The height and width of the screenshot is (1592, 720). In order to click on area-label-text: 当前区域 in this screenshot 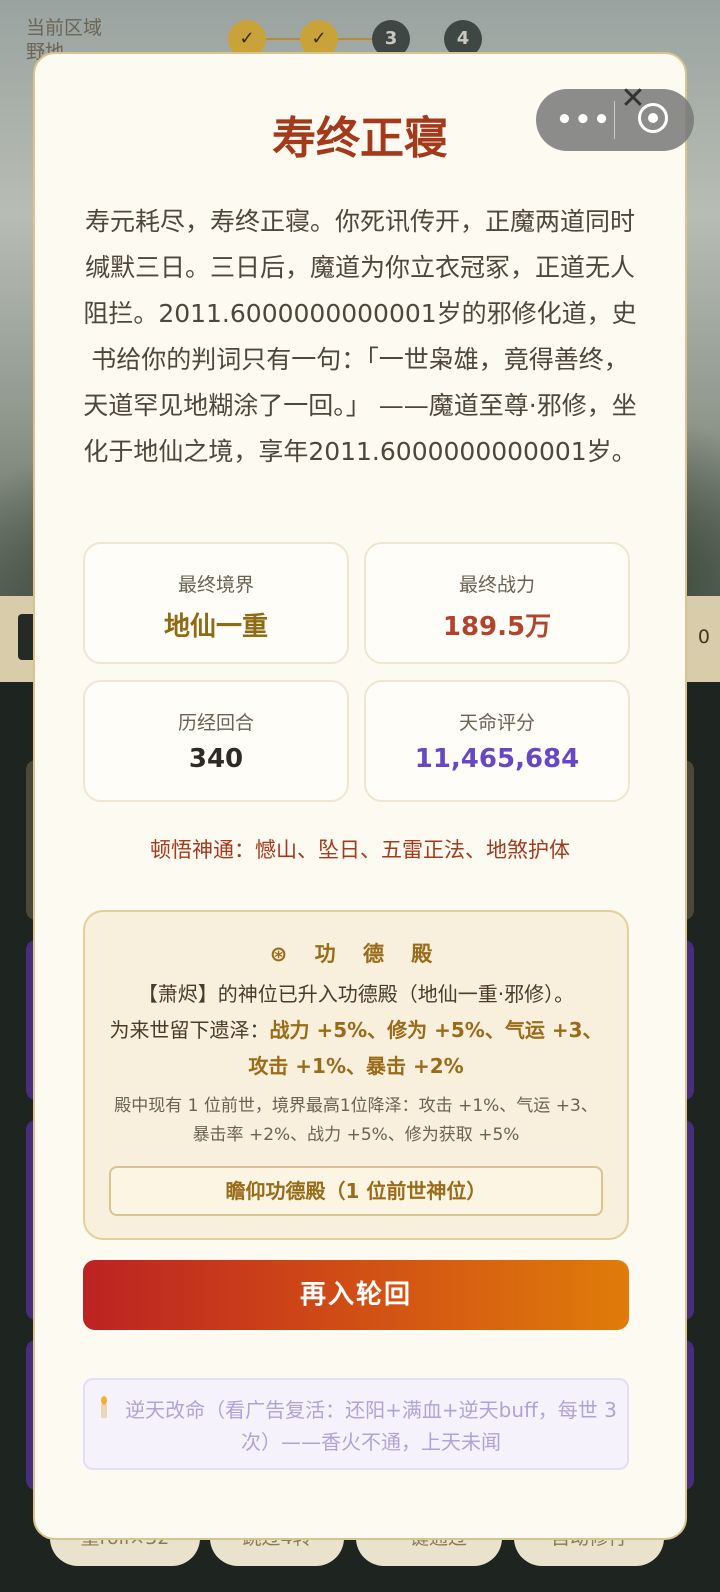, I will do `click(64, 28)`.